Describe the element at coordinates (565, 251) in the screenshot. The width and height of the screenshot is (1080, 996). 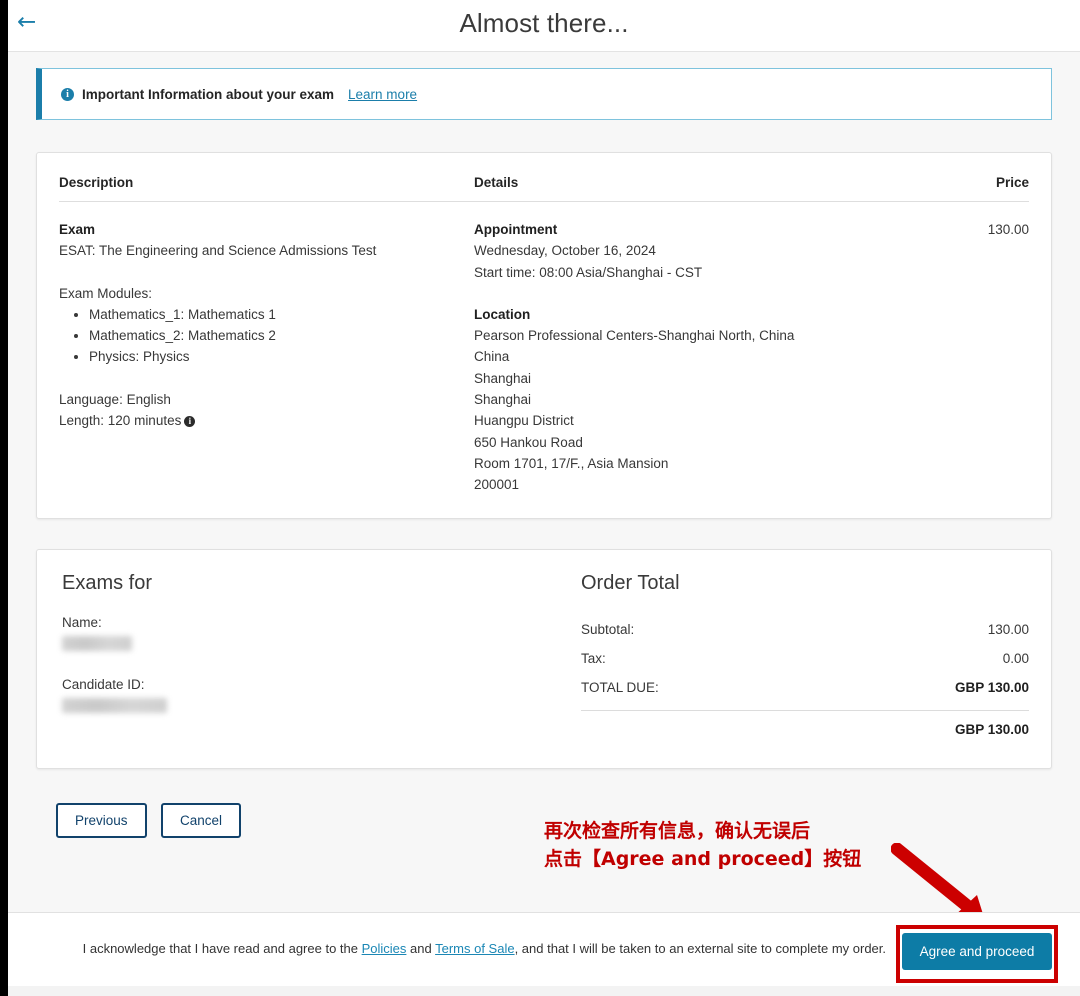
I see `appointment-date: Wednesday, October 16, 2024` at that location.